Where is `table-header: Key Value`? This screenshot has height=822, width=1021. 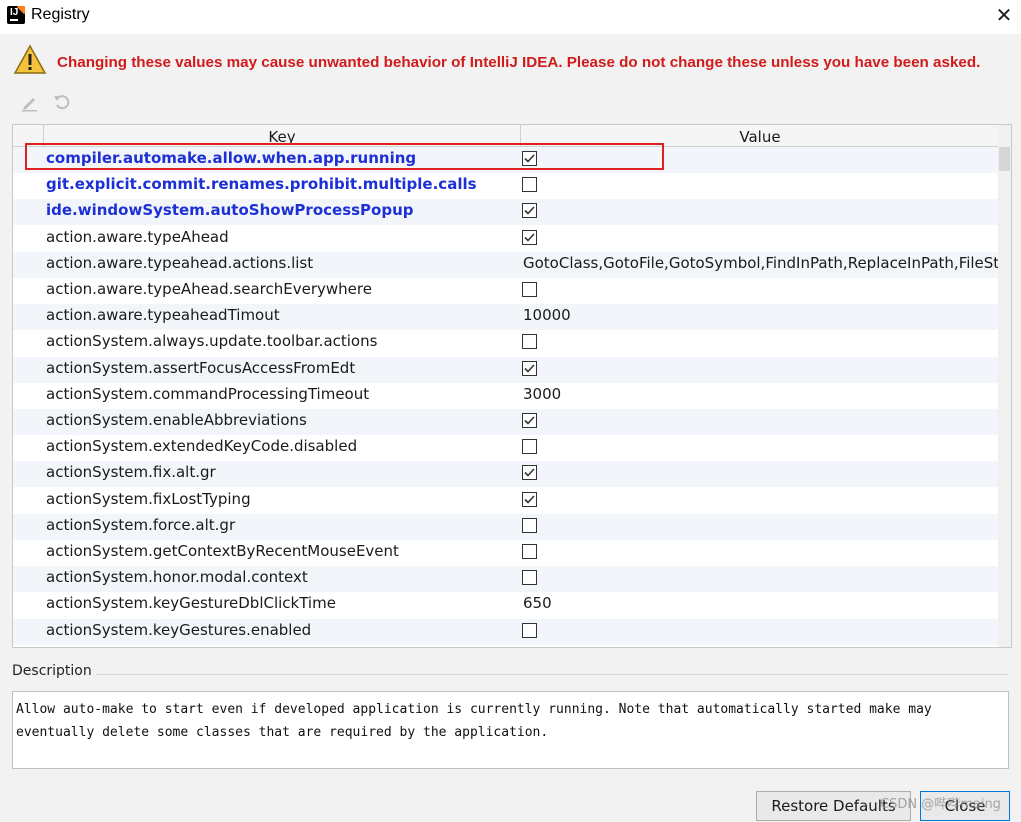
table-header: Key Value is located at coordinates (505, 136).